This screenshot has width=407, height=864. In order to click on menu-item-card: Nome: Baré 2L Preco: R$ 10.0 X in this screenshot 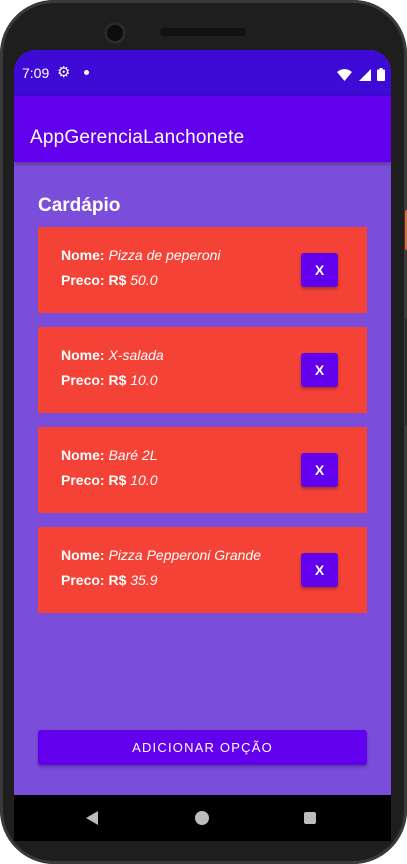, I will do `click(202, 470)`.